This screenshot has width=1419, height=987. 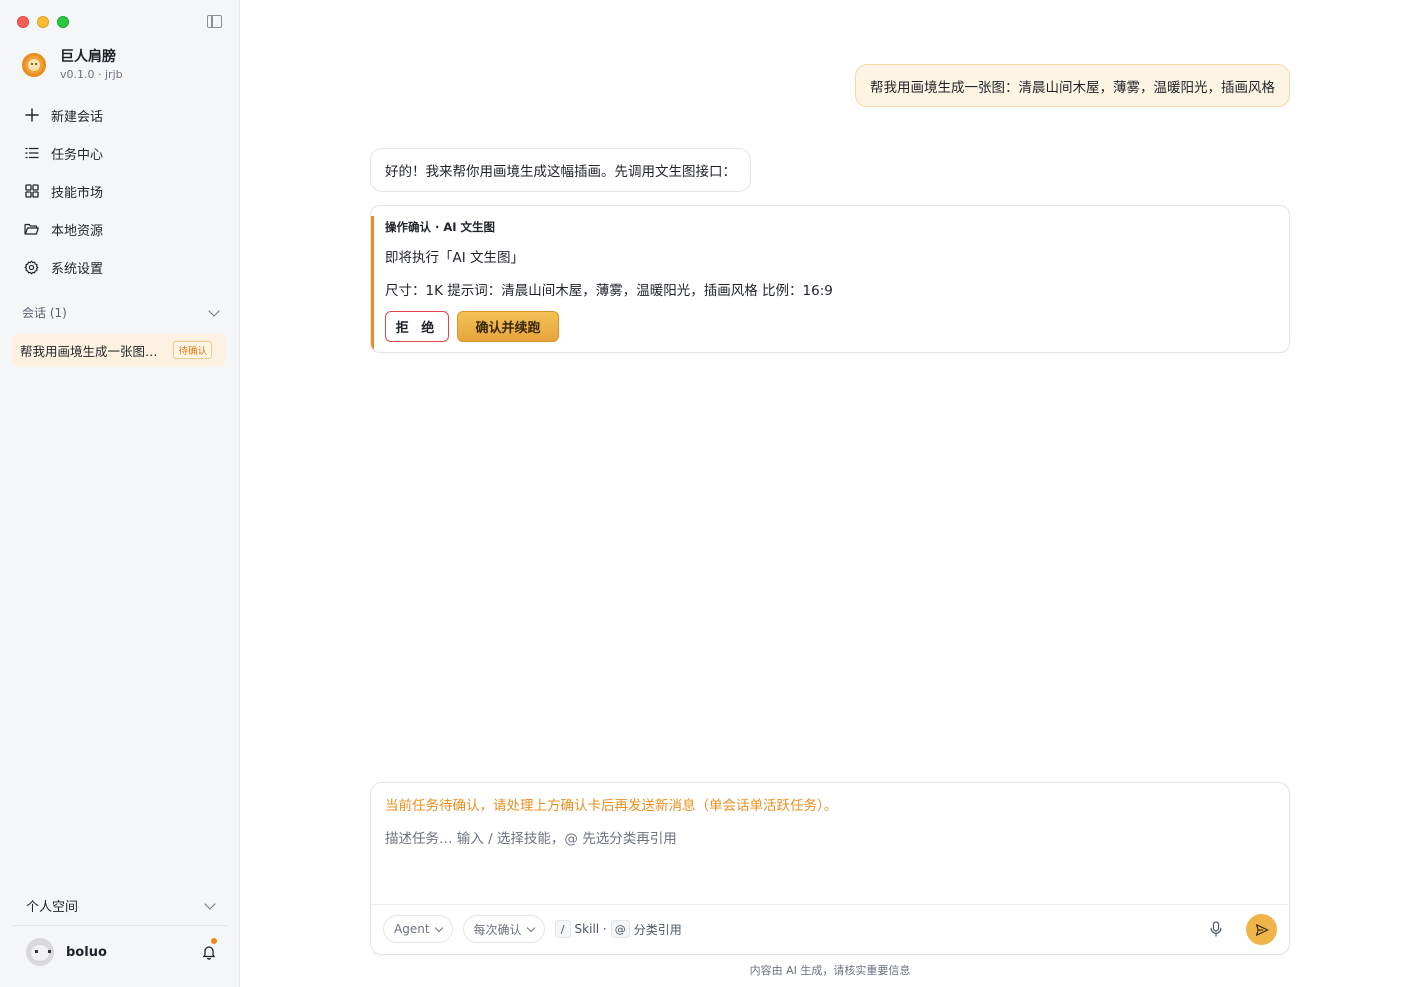 I want to click on confirm-card-detail: 尺寸：1K 提示词：清晨山间木屋，薄雾，温暖阳光，插画风格 比例：16:9, so click(x=609, y=291).